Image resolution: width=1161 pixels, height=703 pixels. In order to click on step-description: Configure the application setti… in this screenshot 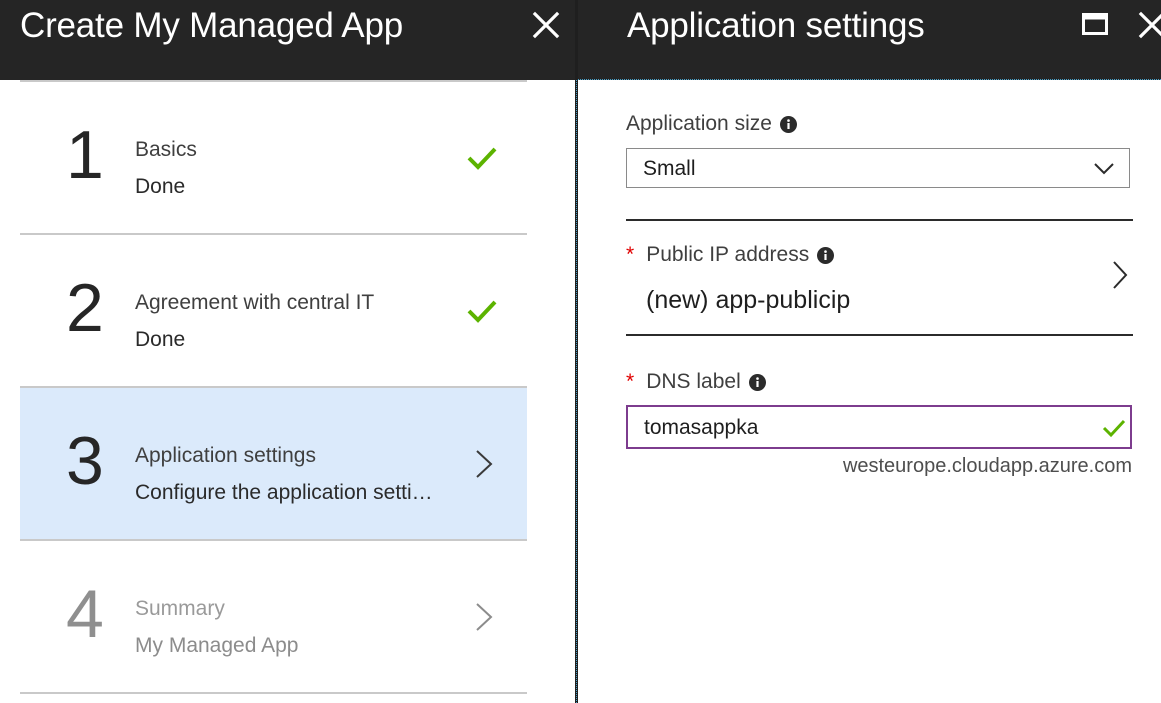, I will do `click(284, 492)`.